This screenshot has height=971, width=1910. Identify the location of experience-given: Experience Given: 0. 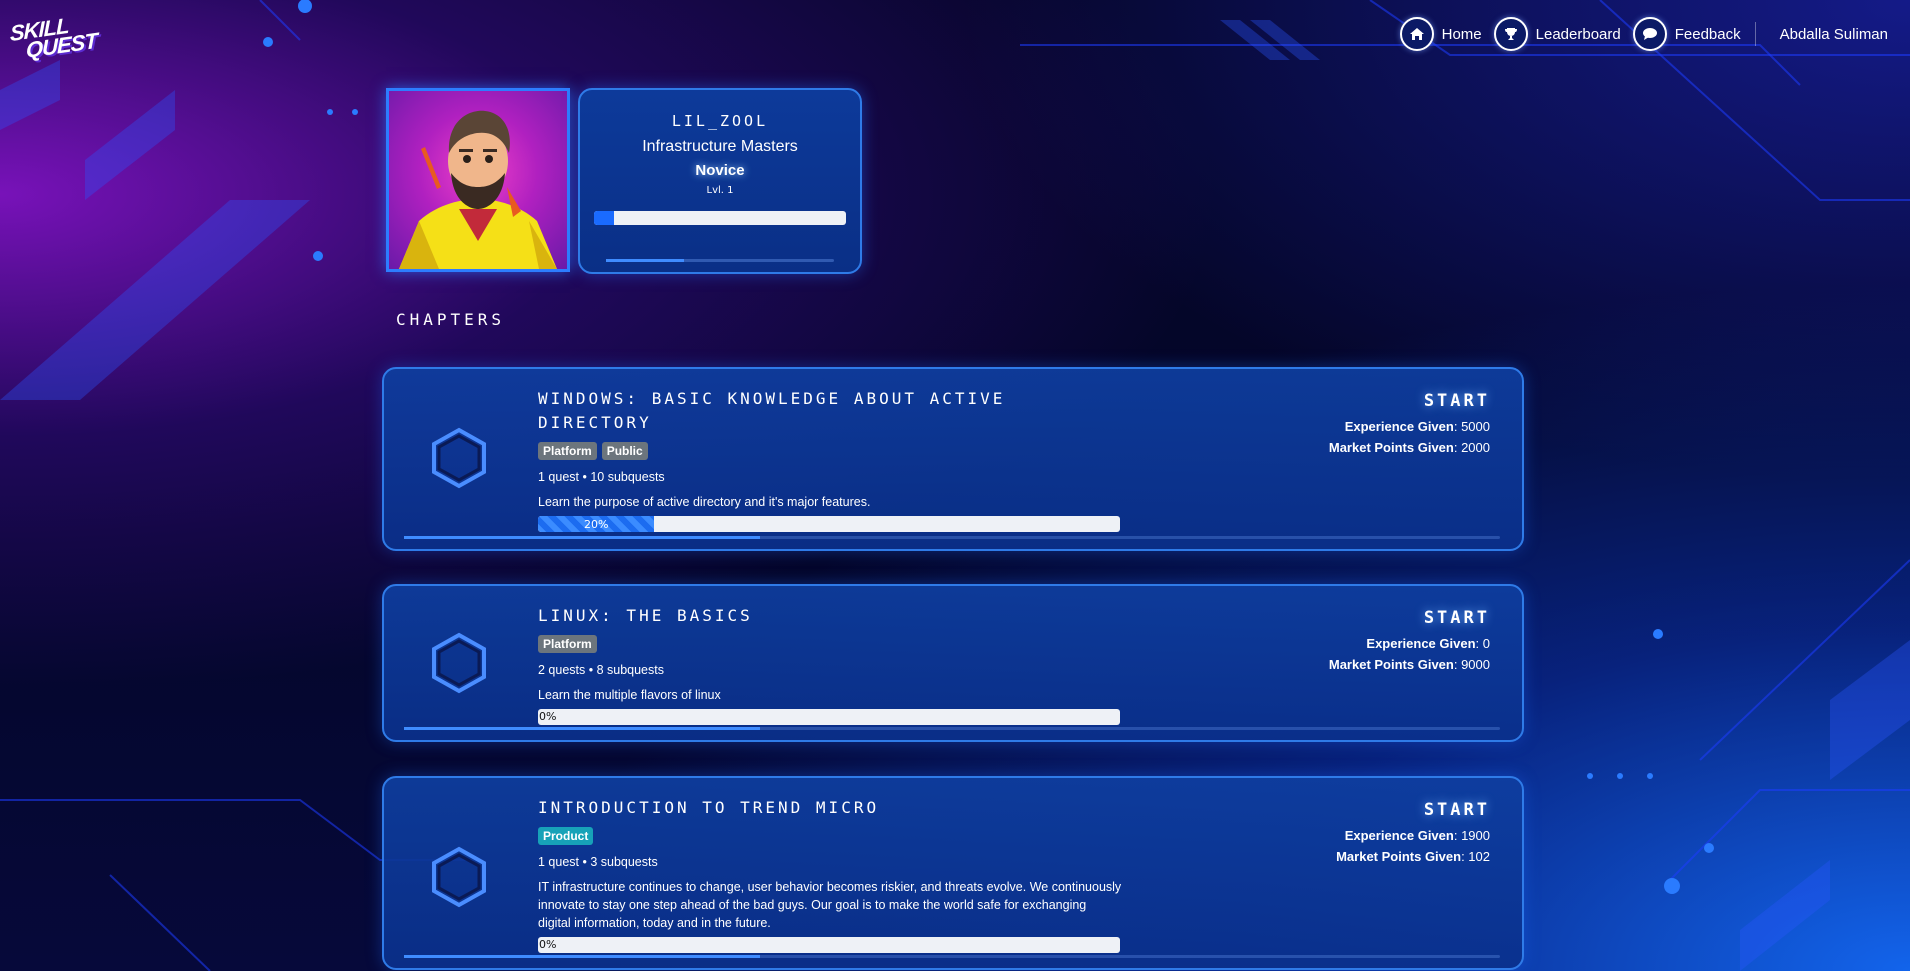
(1409, 643).